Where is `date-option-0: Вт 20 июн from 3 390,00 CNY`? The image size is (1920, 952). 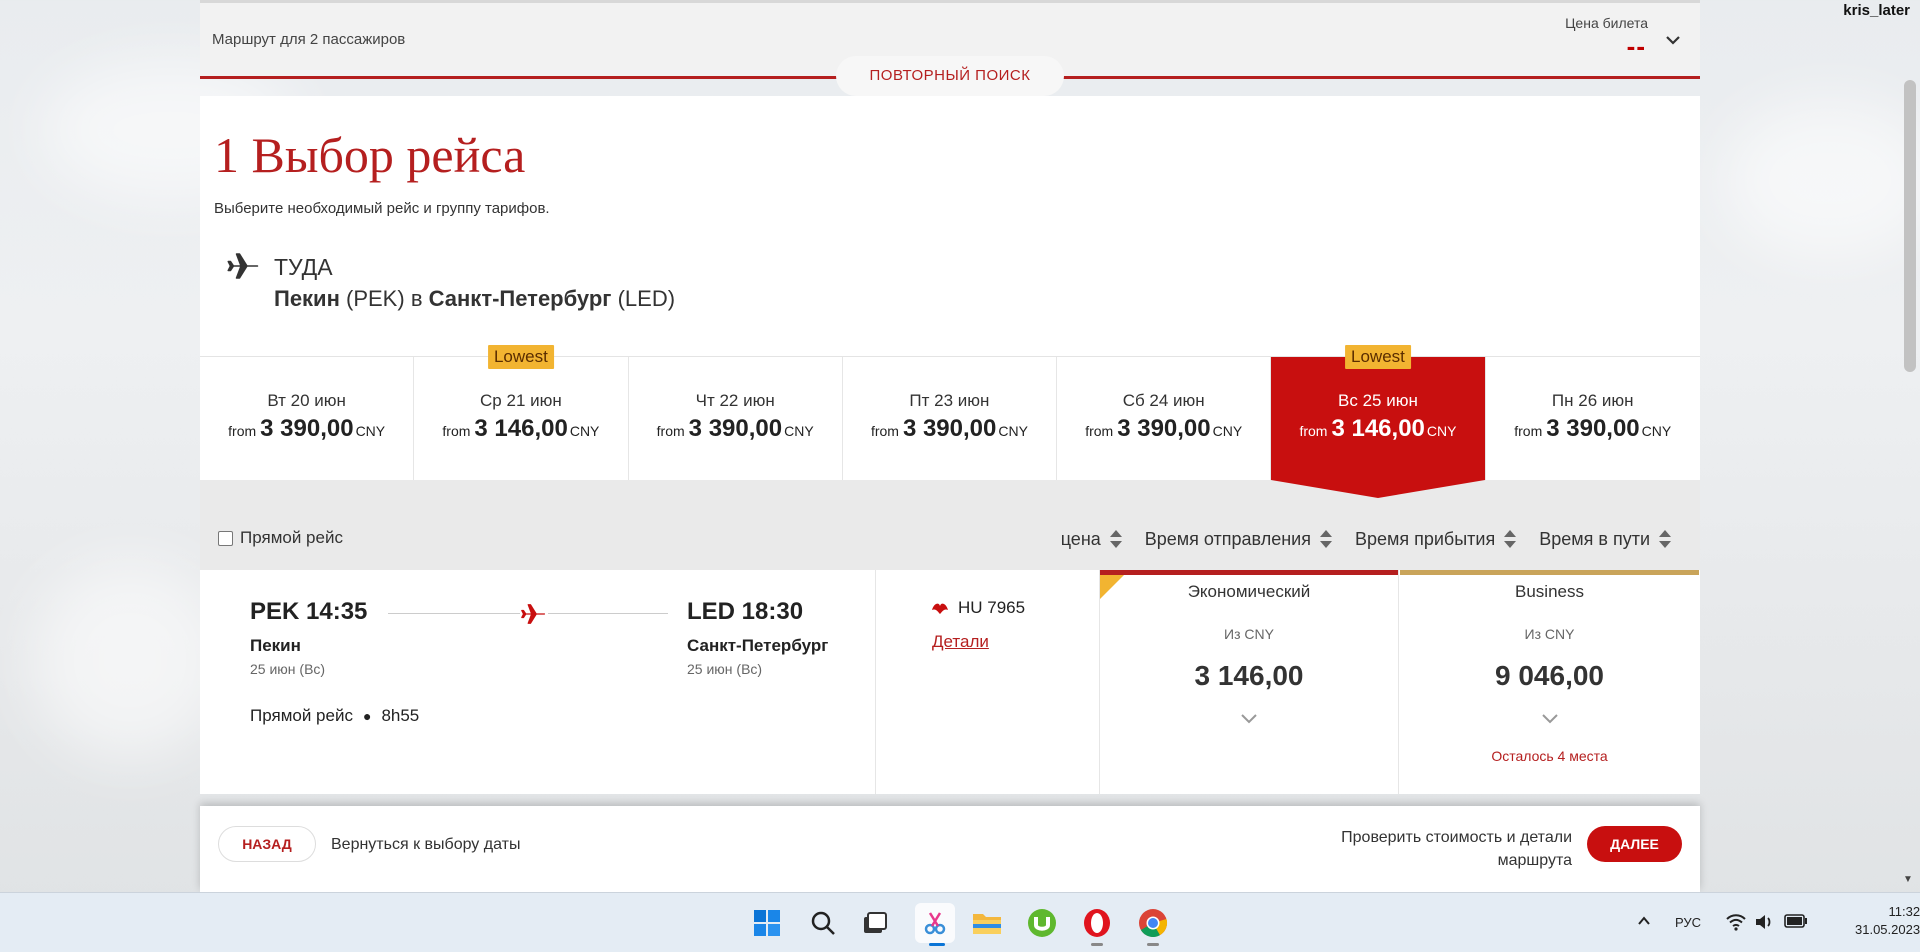
date-option-0: Вт 20 июн from 3 390,00 CNY is located at coordinates (307, 419).